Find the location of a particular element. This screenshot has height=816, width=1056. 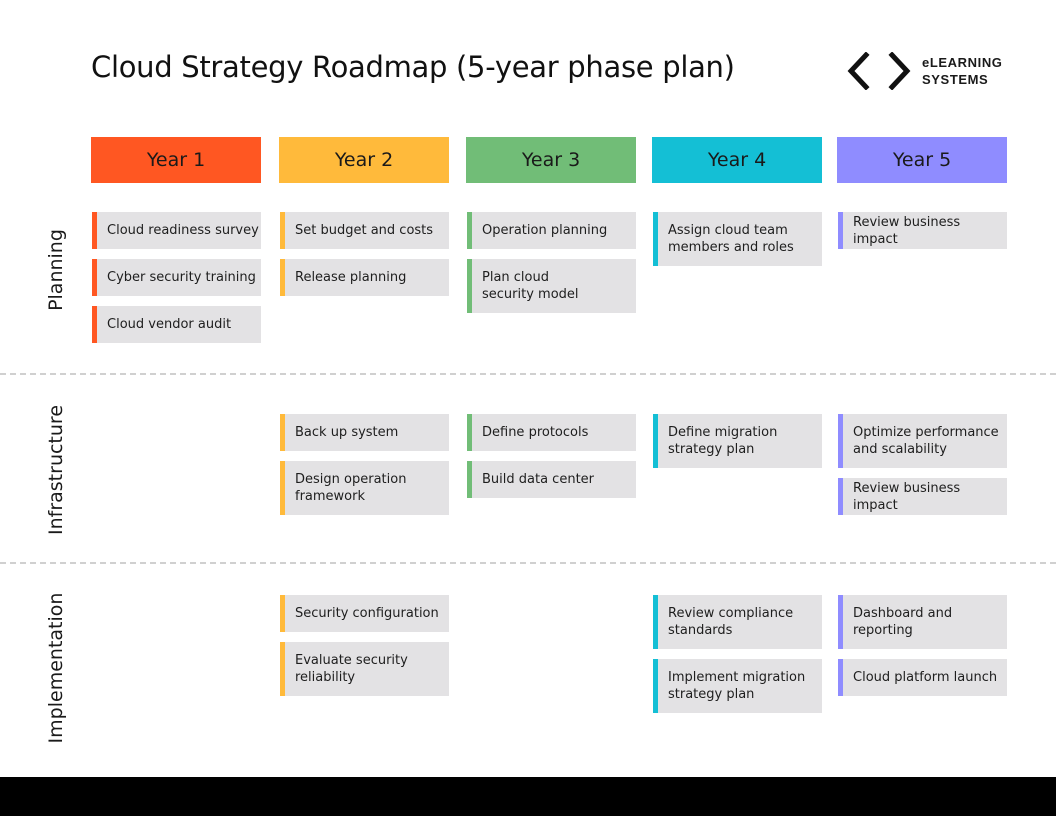

task-card: Evaluate security reliability is located at coordinates (364, 669).